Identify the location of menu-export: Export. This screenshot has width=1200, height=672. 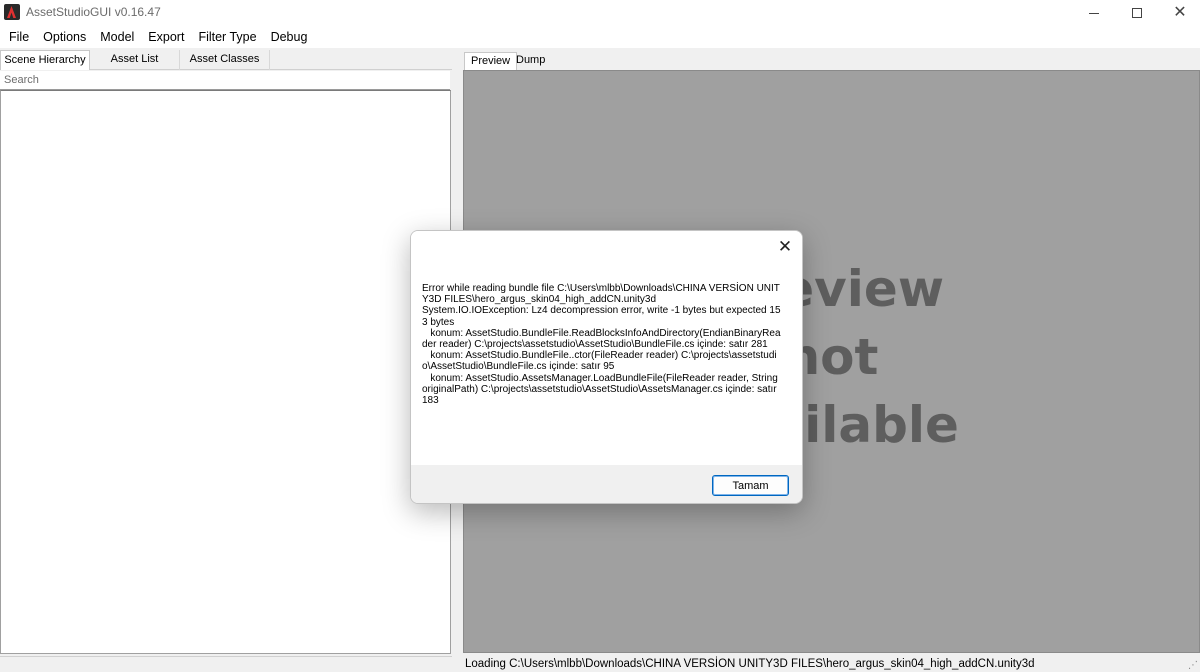
(166, 37).